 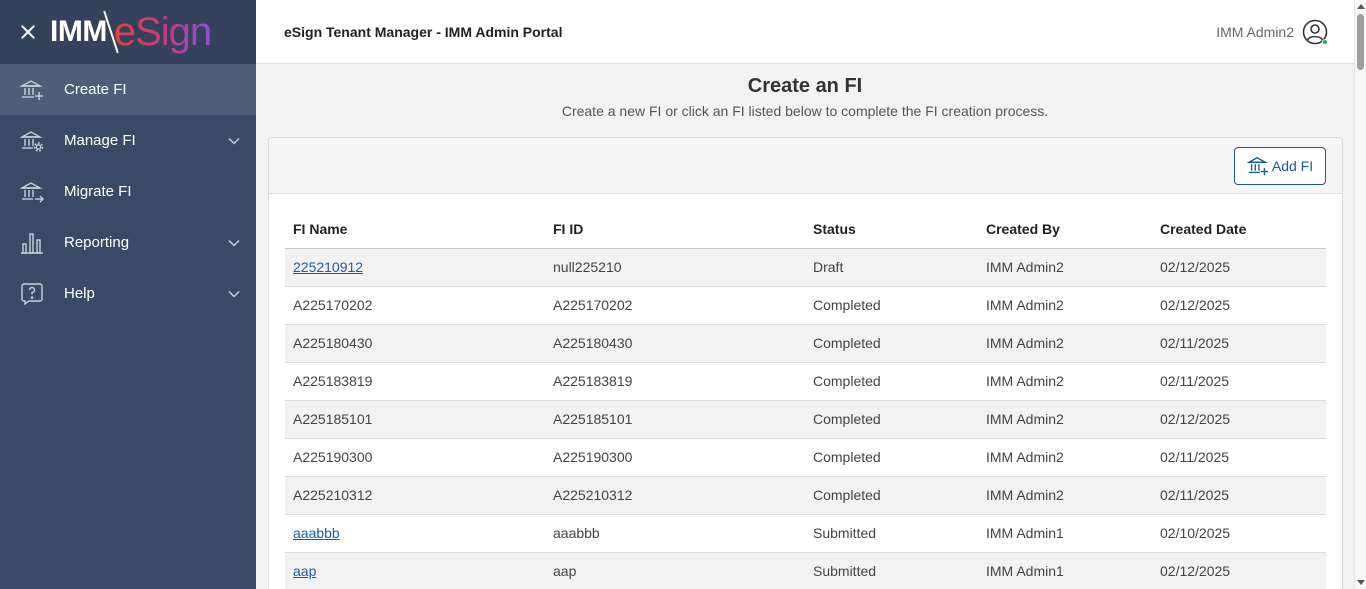 What do you see at coordinates (415, 533) in the screenshot?
I see `cell-fi-name: aaabbb` at bounding box center [415, 533].